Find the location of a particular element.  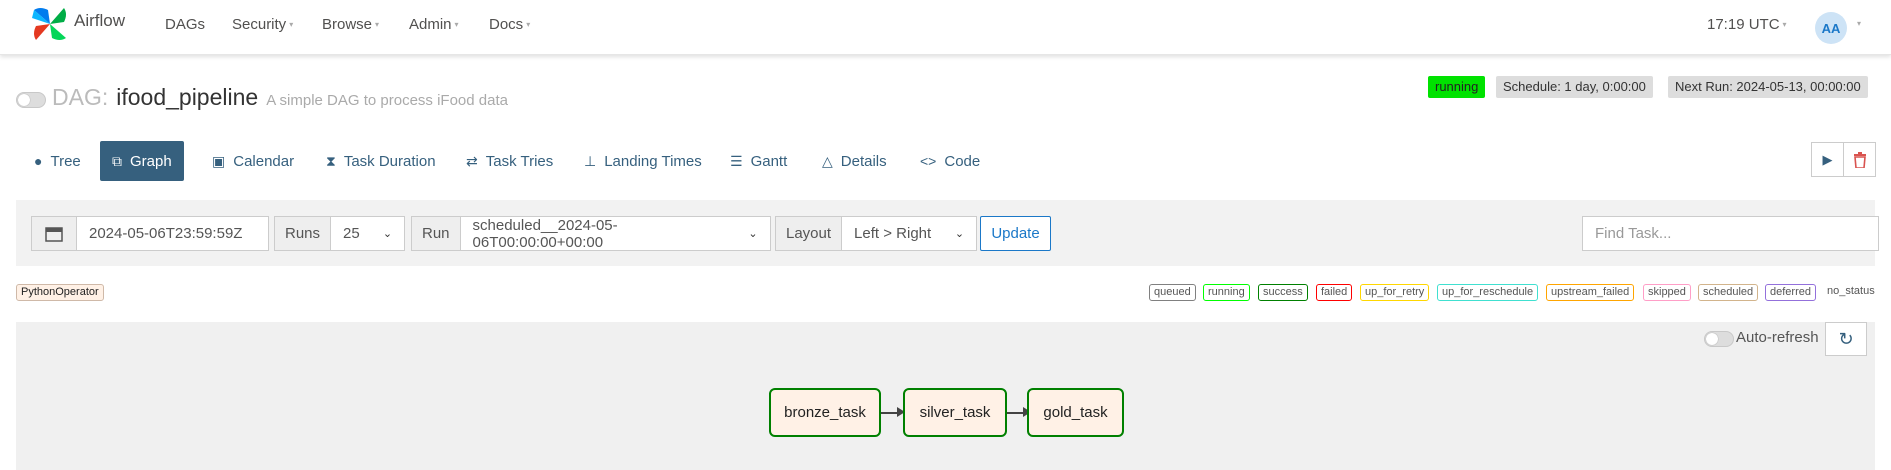

tab-details: △ Details is located at coordinates (854, 161).